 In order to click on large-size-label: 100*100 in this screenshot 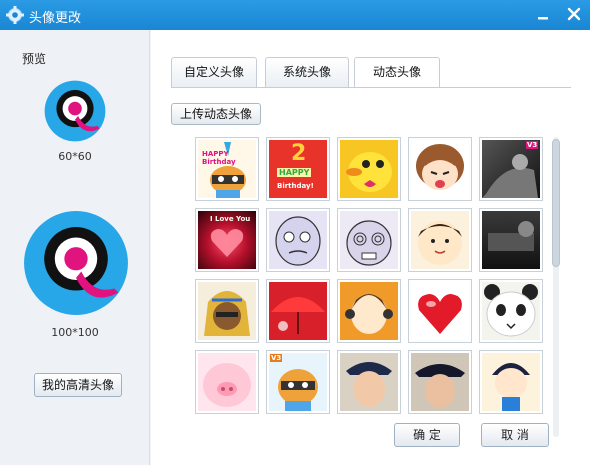, I will do `click(75, 332)`.